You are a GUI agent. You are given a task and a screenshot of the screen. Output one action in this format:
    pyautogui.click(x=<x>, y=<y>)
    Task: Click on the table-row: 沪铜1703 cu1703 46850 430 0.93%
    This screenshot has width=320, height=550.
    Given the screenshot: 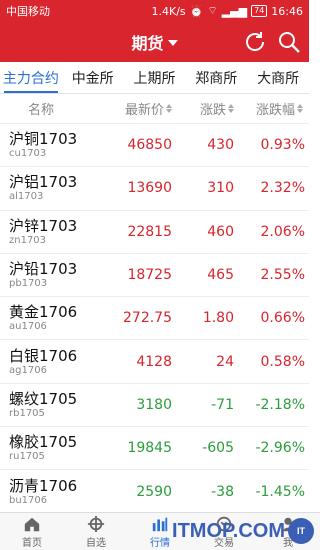 What is the action you would take?
    pyautogui.click(x=154, y=146)
    